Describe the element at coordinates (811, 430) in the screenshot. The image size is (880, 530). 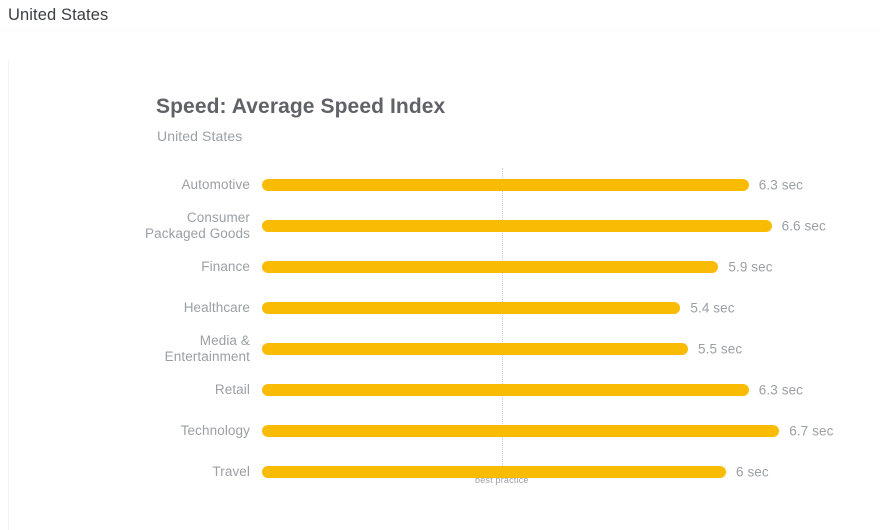
I see `bar-value-label: 6.7 sec` at that location.